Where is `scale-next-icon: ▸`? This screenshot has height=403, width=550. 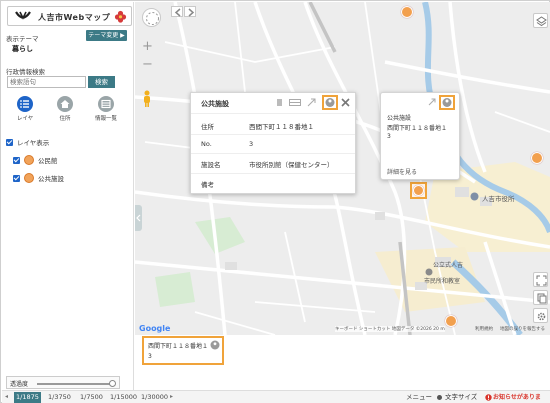 scale-next-icon: ▸ is located at coordinates (171, 396).